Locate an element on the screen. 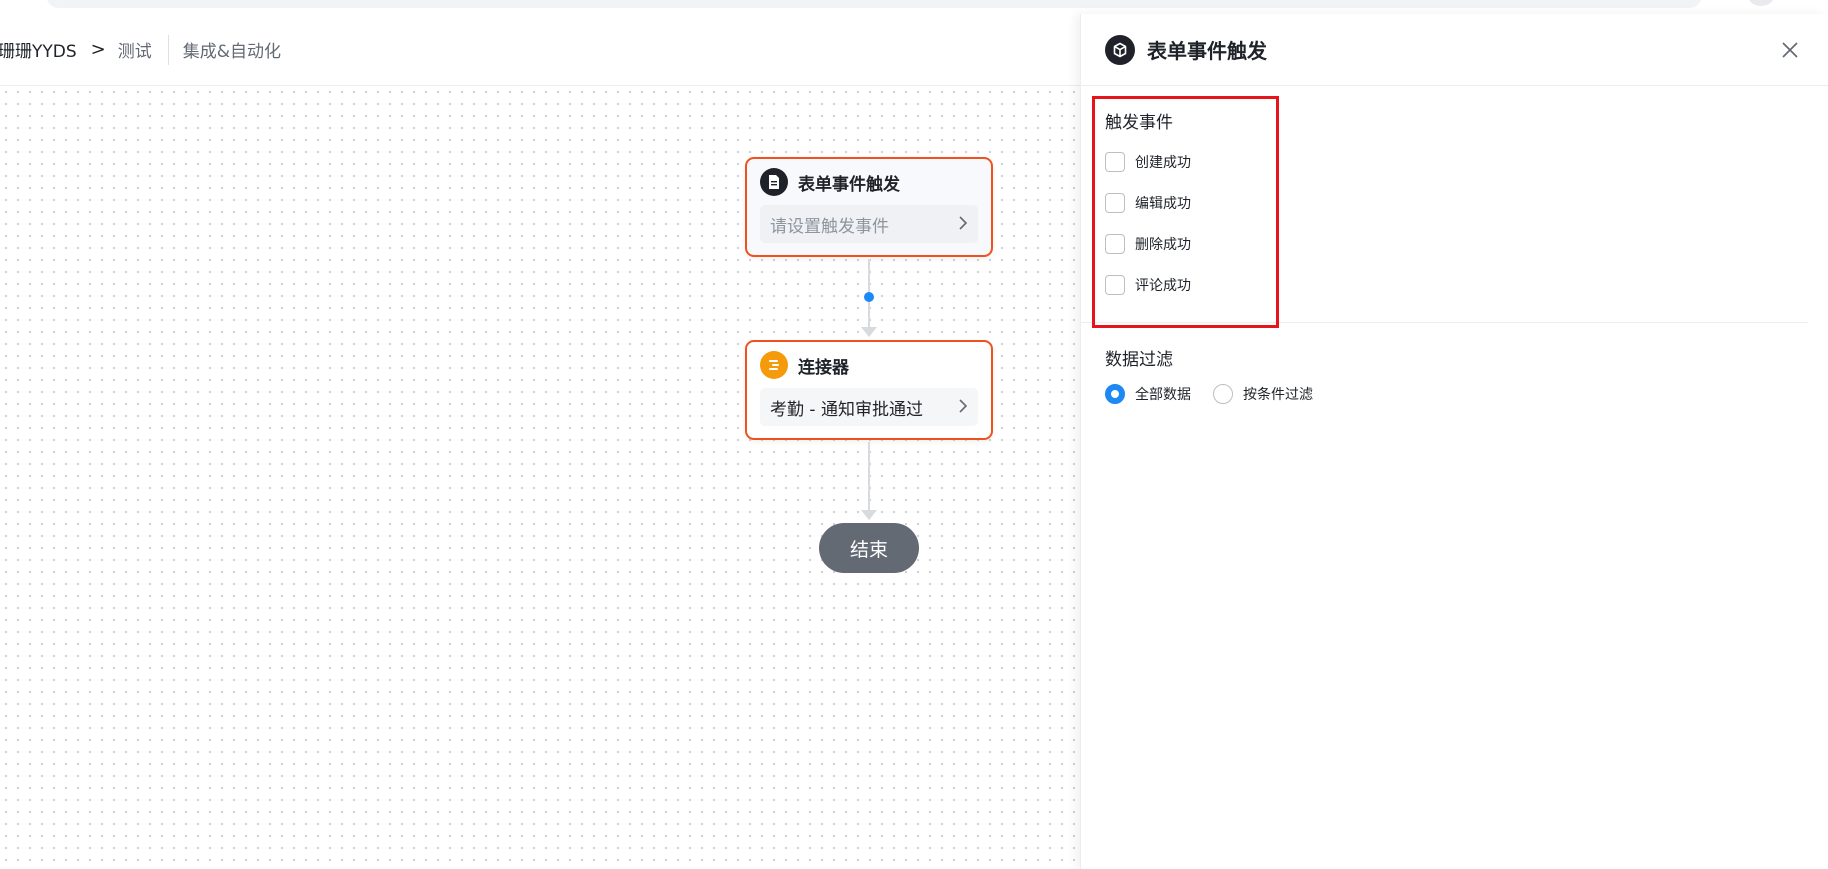 The width and height of the screenshot is (1828, 869). trigger-node: 表单事件触发 请设置触发事件 is located at coordinates (869, 207).